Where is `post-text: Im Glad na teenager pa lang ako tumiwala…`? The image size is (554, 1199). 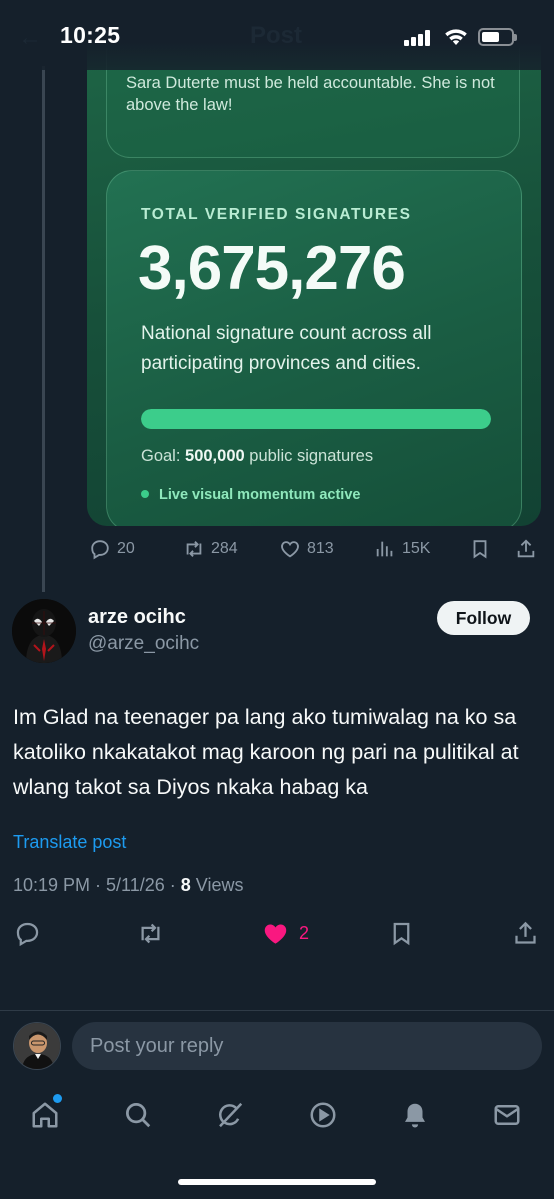 post-text: Im Glad na teenager pa lang ako tumiwala… is located at coordinates (266, 752).